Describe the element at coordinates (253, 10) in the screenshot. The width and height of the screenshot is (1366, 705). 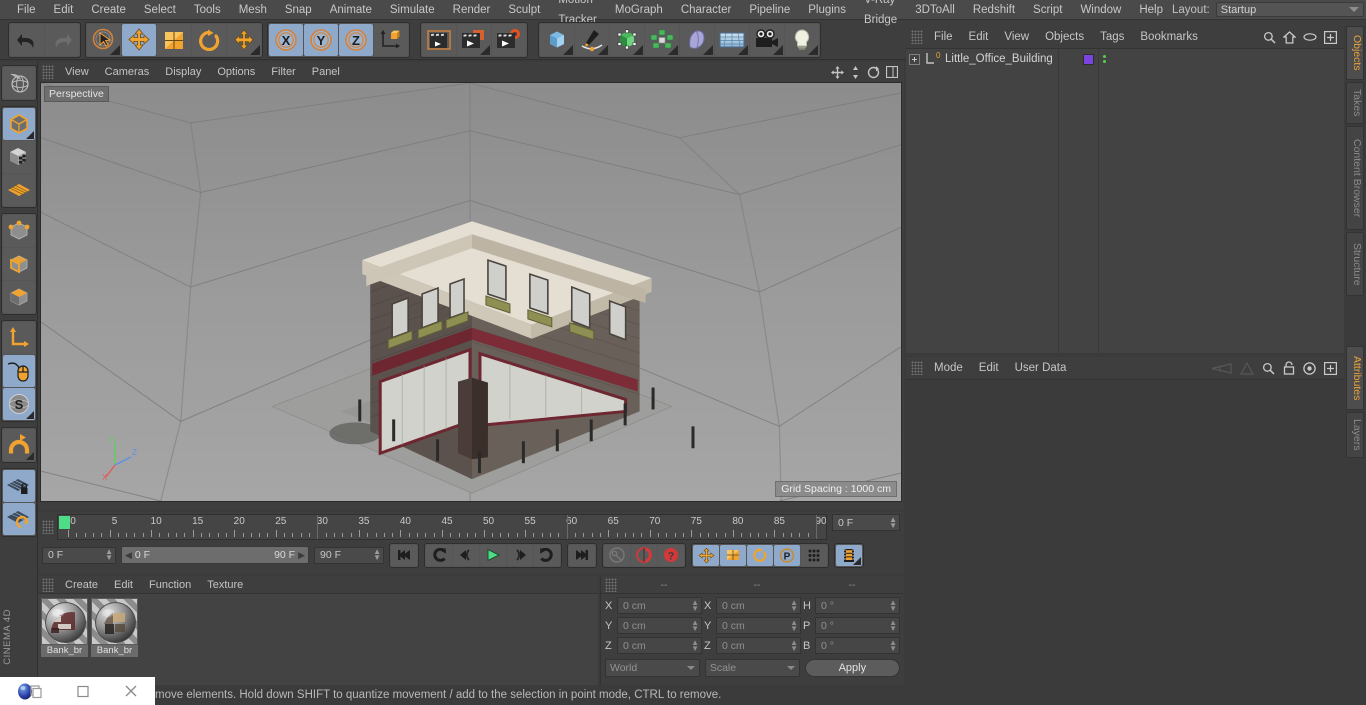
I see `menu-mesh: Mesh` at that location.